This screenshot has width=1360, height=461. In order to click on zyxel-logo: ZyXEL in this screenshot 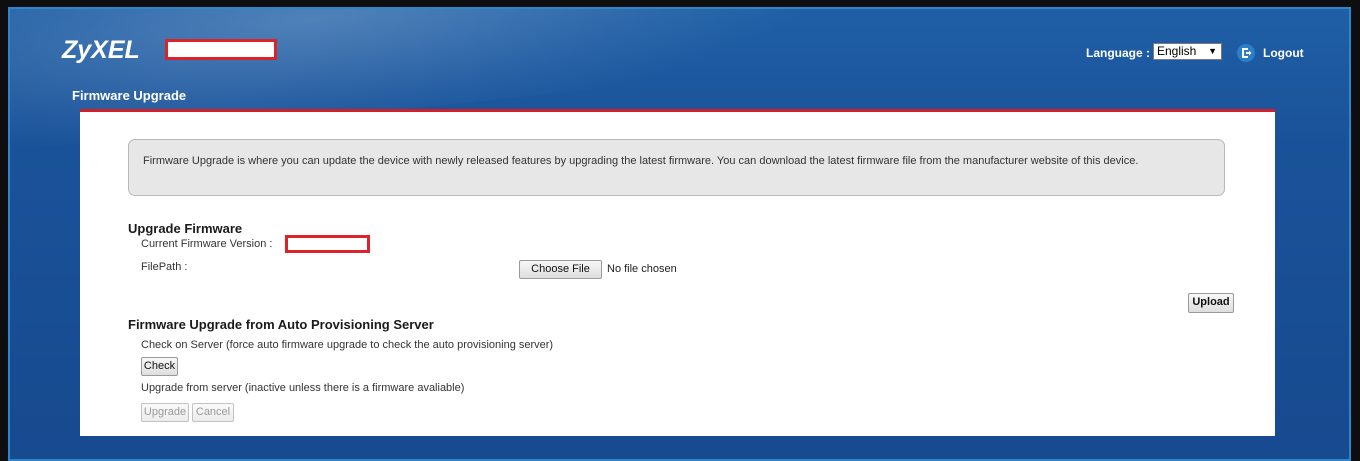, I will do `click(101, 50)`.